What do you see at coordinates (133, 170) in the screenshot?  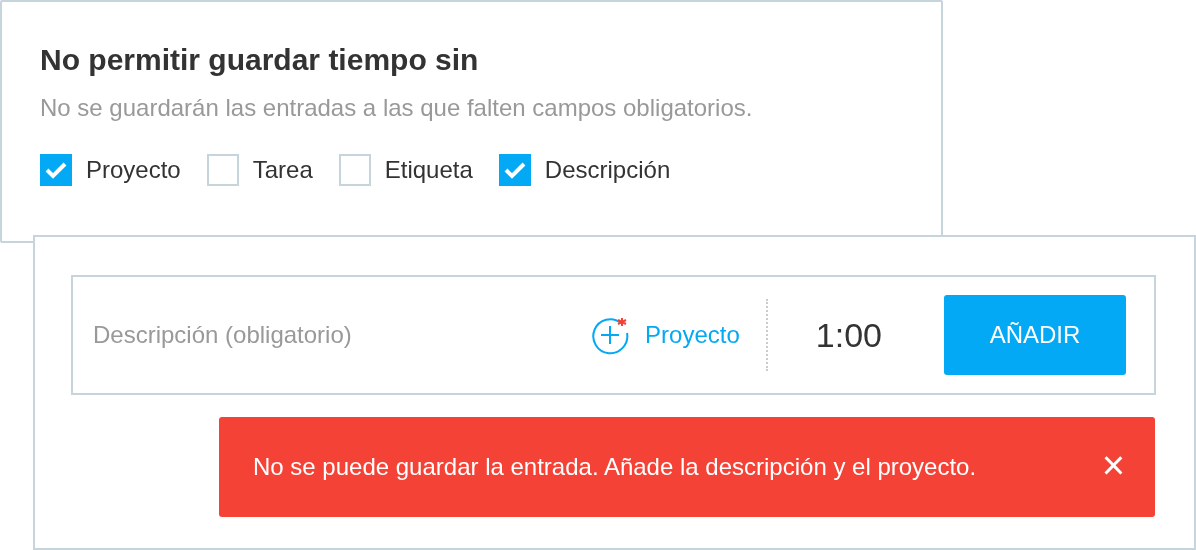 I see `checkbox-label: Proyecto` at bounding box center [133, 170].